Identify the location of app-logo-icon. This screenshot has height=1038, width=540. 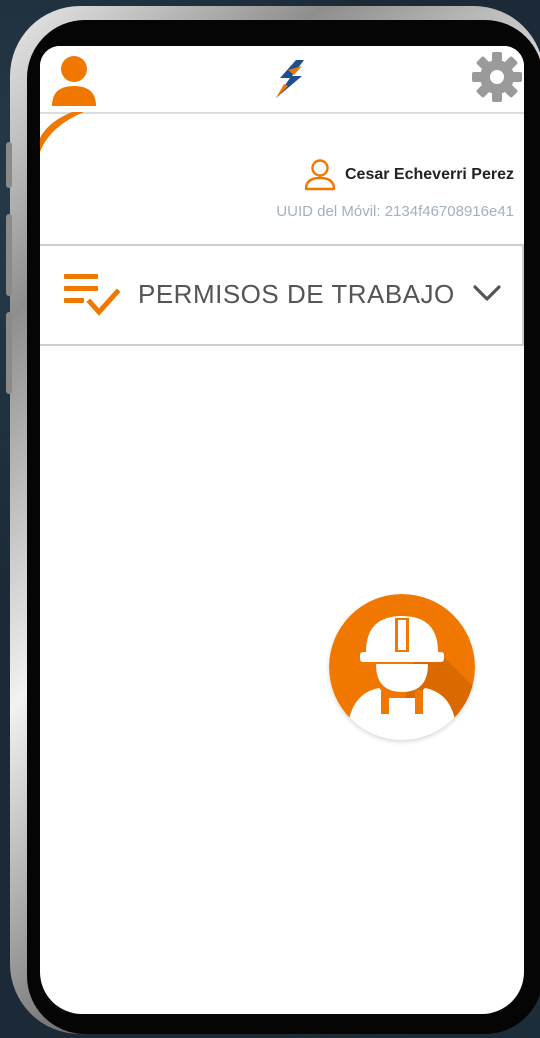
(290, 79).